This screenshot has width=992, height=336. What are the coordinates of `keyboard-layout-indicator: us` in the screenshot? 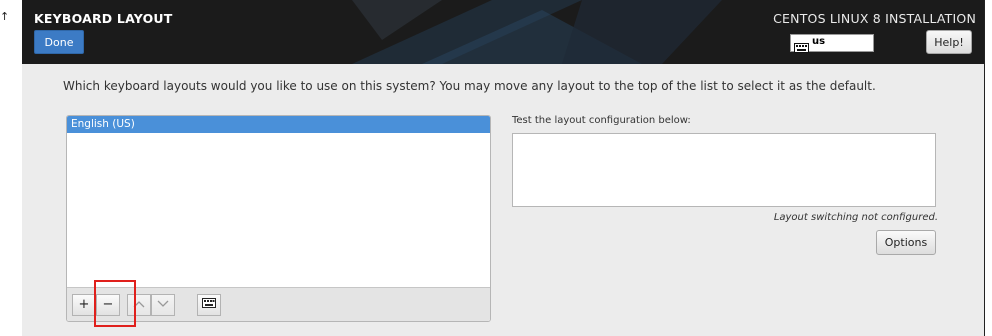 It's located at (832, 43).